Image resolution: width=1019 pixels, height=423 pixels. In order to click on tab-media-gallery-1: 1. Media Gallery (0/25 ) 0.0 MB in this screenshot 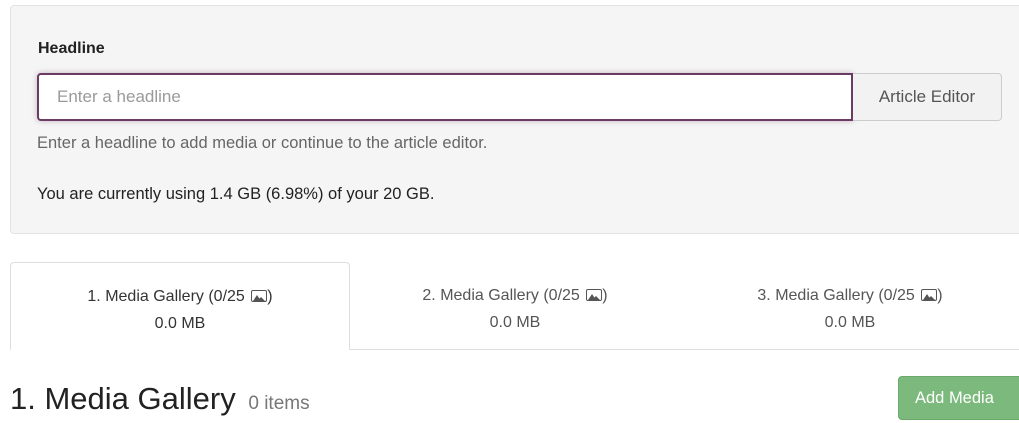, I will do `click(180, 306)`.